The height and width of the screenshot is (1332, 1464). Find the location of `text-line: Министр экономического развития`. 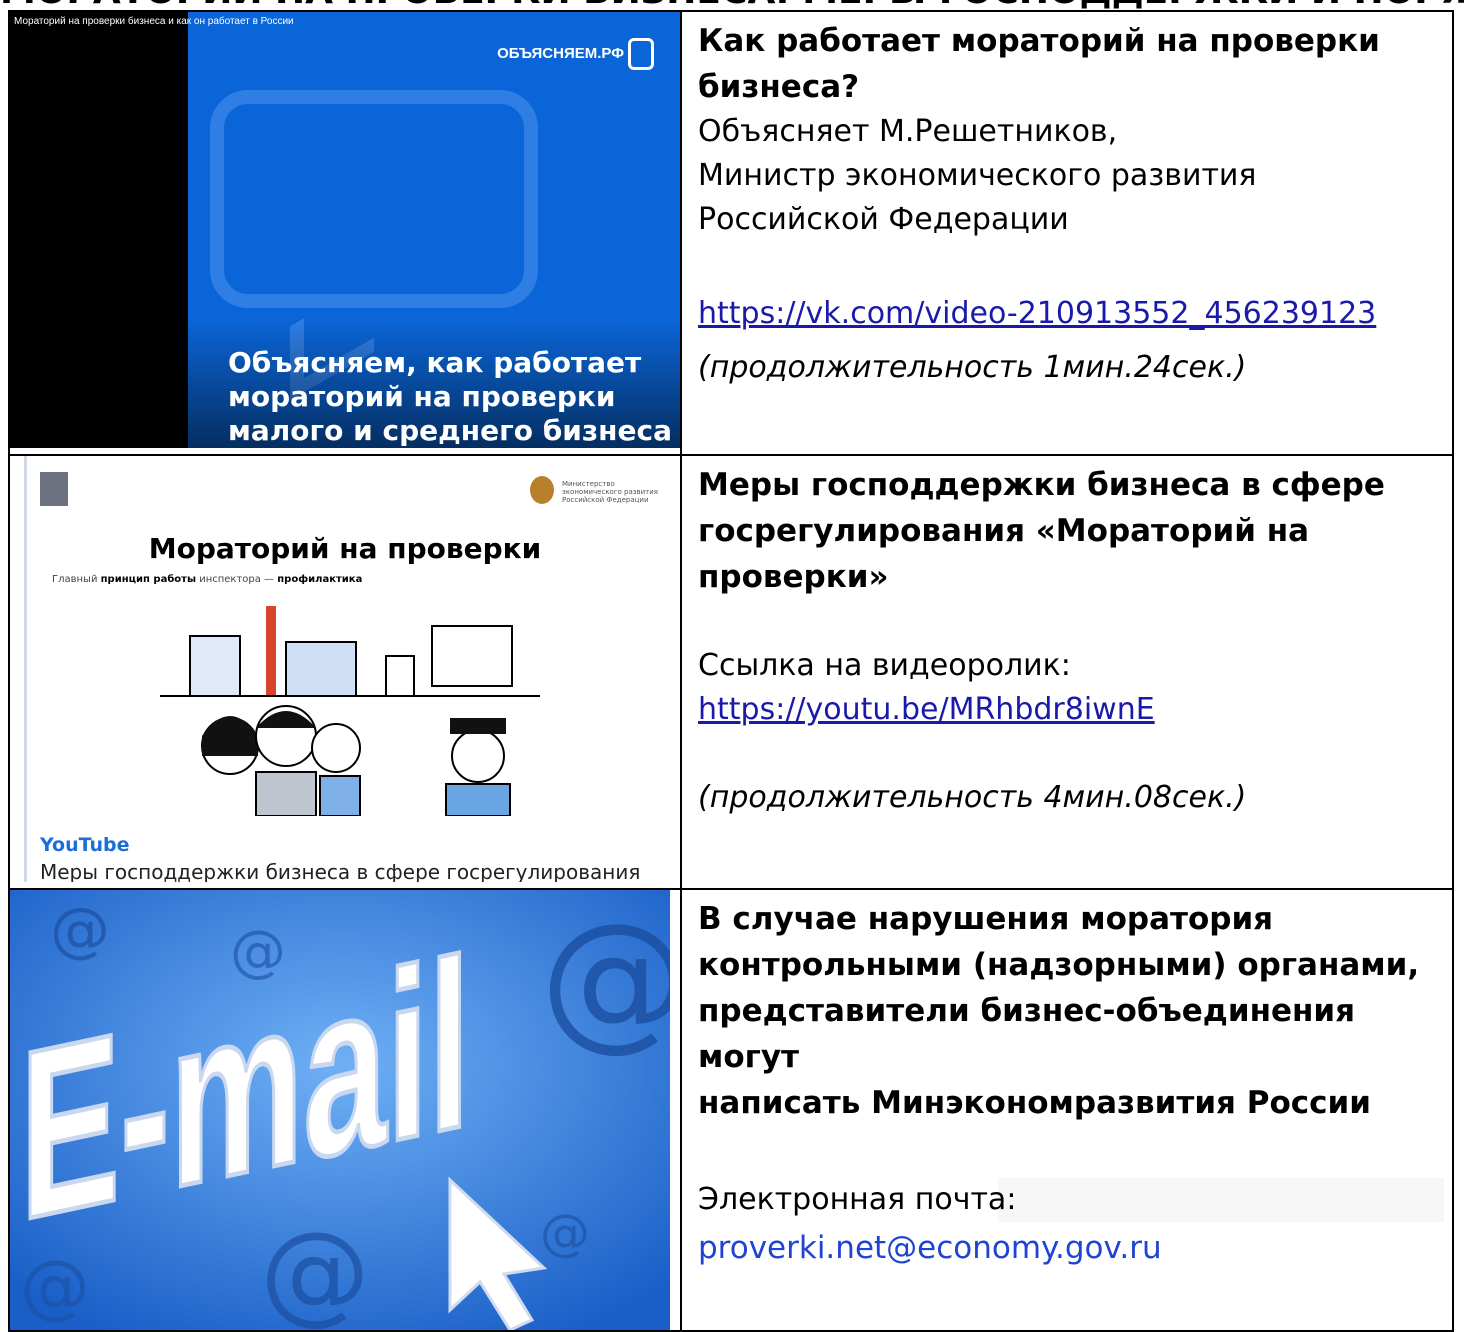

text-line: Министр экономического развития is located at coordinates (977, 175).